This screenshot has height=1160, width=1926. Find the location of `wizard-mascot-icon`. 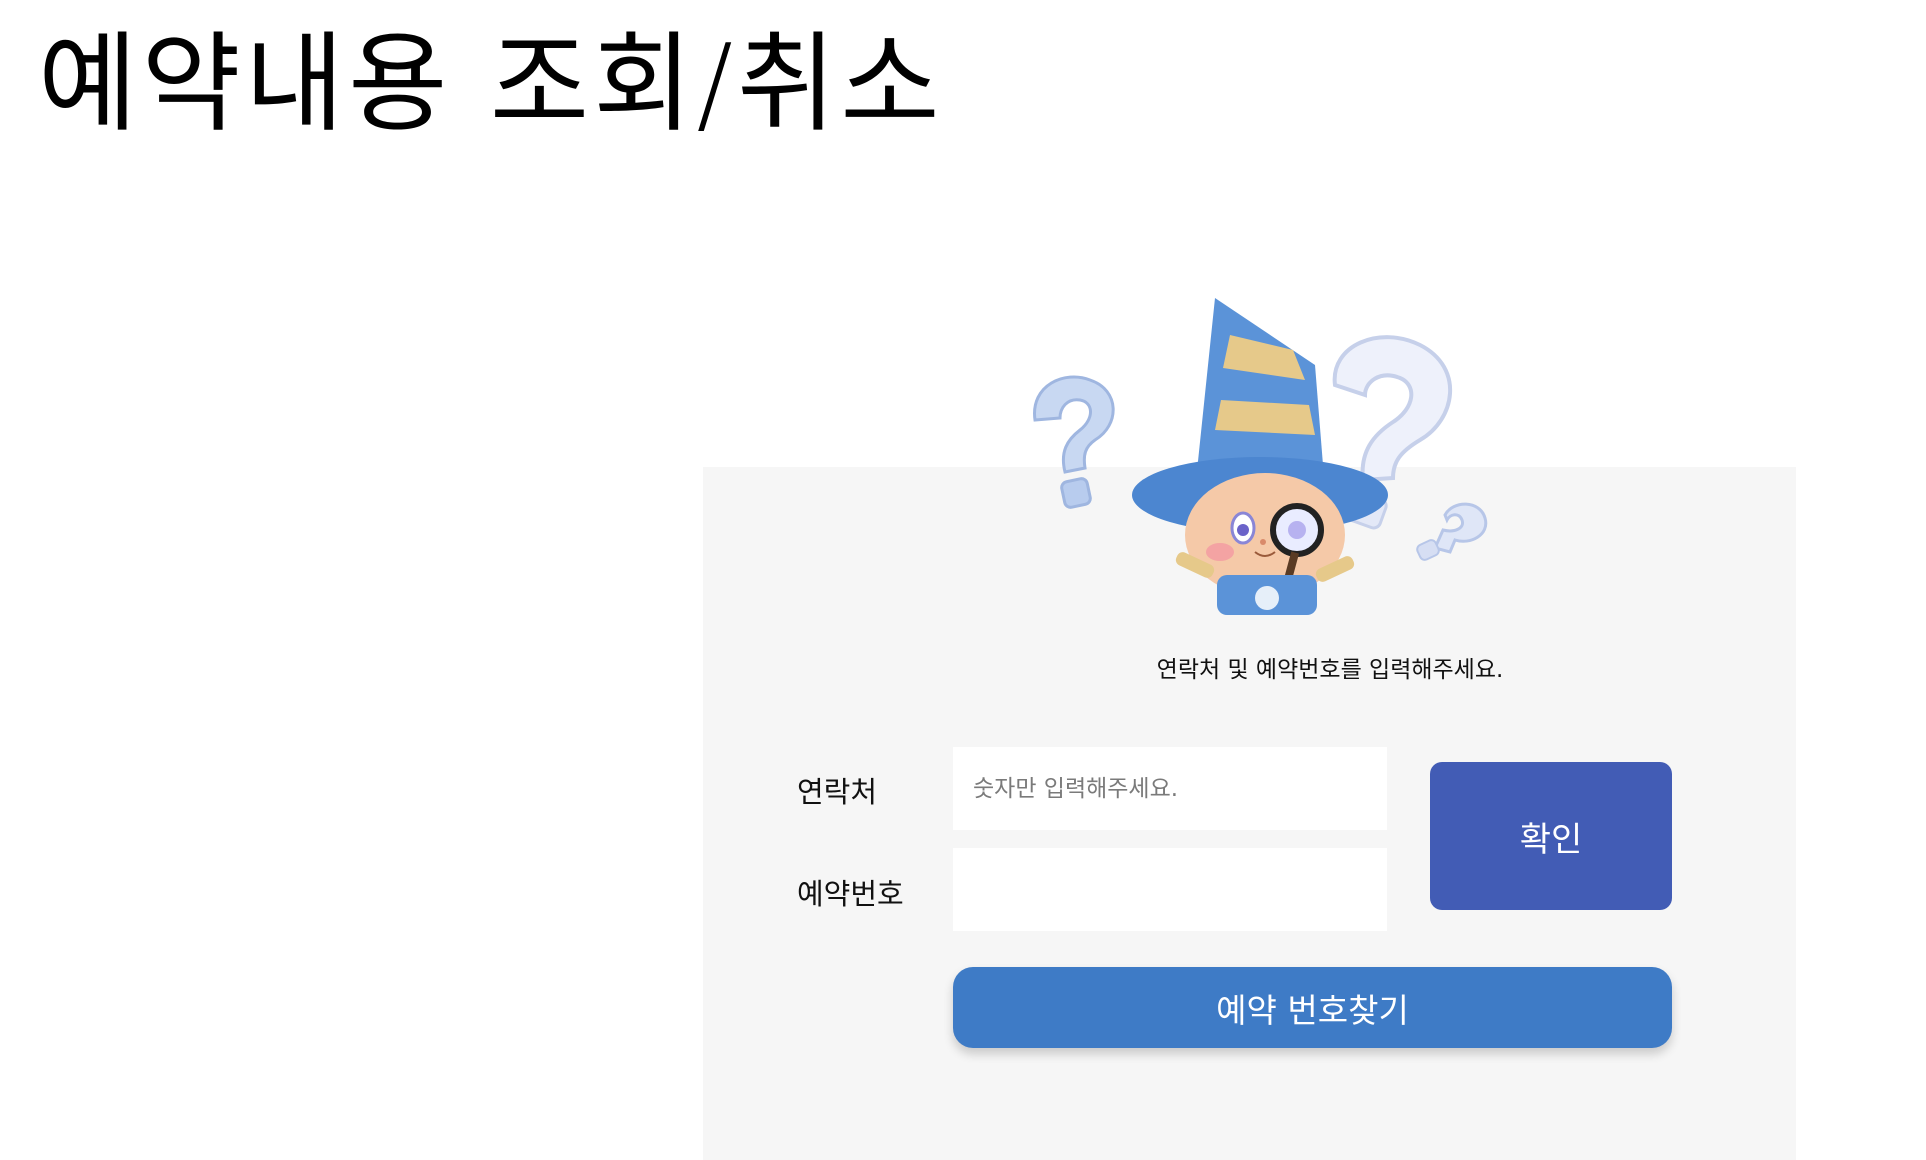

wizard-mascot-icon is located at coordinates (1260, 456).